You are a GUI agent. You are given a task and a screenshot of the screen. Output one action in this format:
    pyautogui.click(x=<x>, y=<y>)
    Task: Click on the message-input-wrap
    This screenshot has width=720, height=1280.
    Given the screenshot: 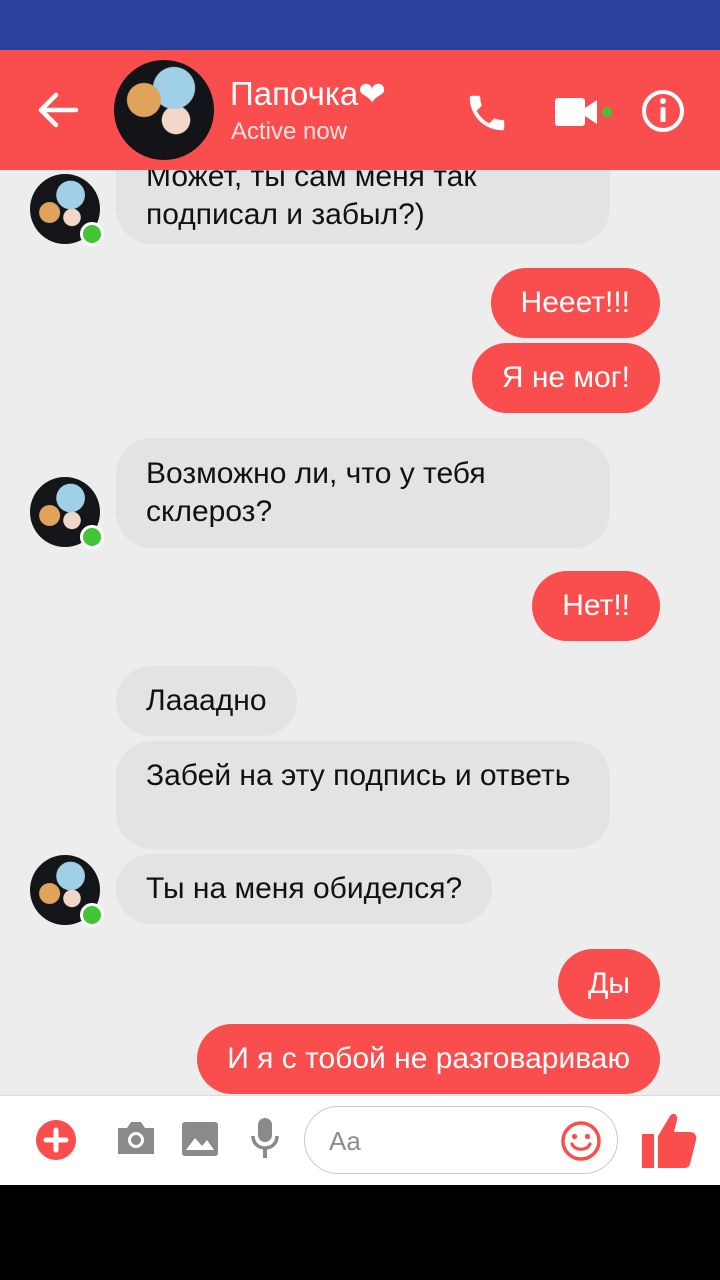 What is the action you would take?
    pyautogui.click(x=461, y=1140)
    